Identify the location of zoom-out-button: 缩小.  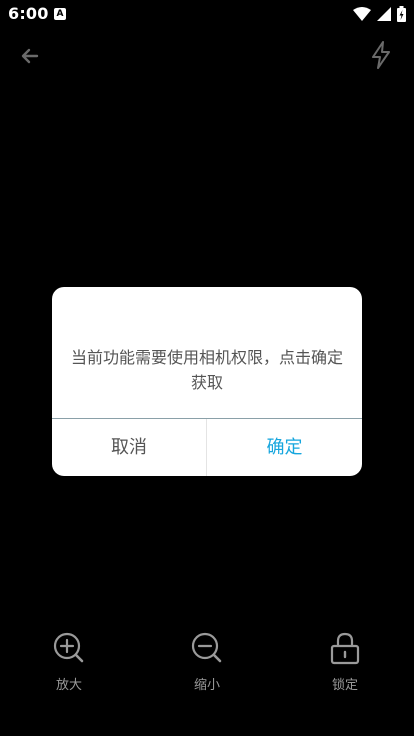
(207, 663).